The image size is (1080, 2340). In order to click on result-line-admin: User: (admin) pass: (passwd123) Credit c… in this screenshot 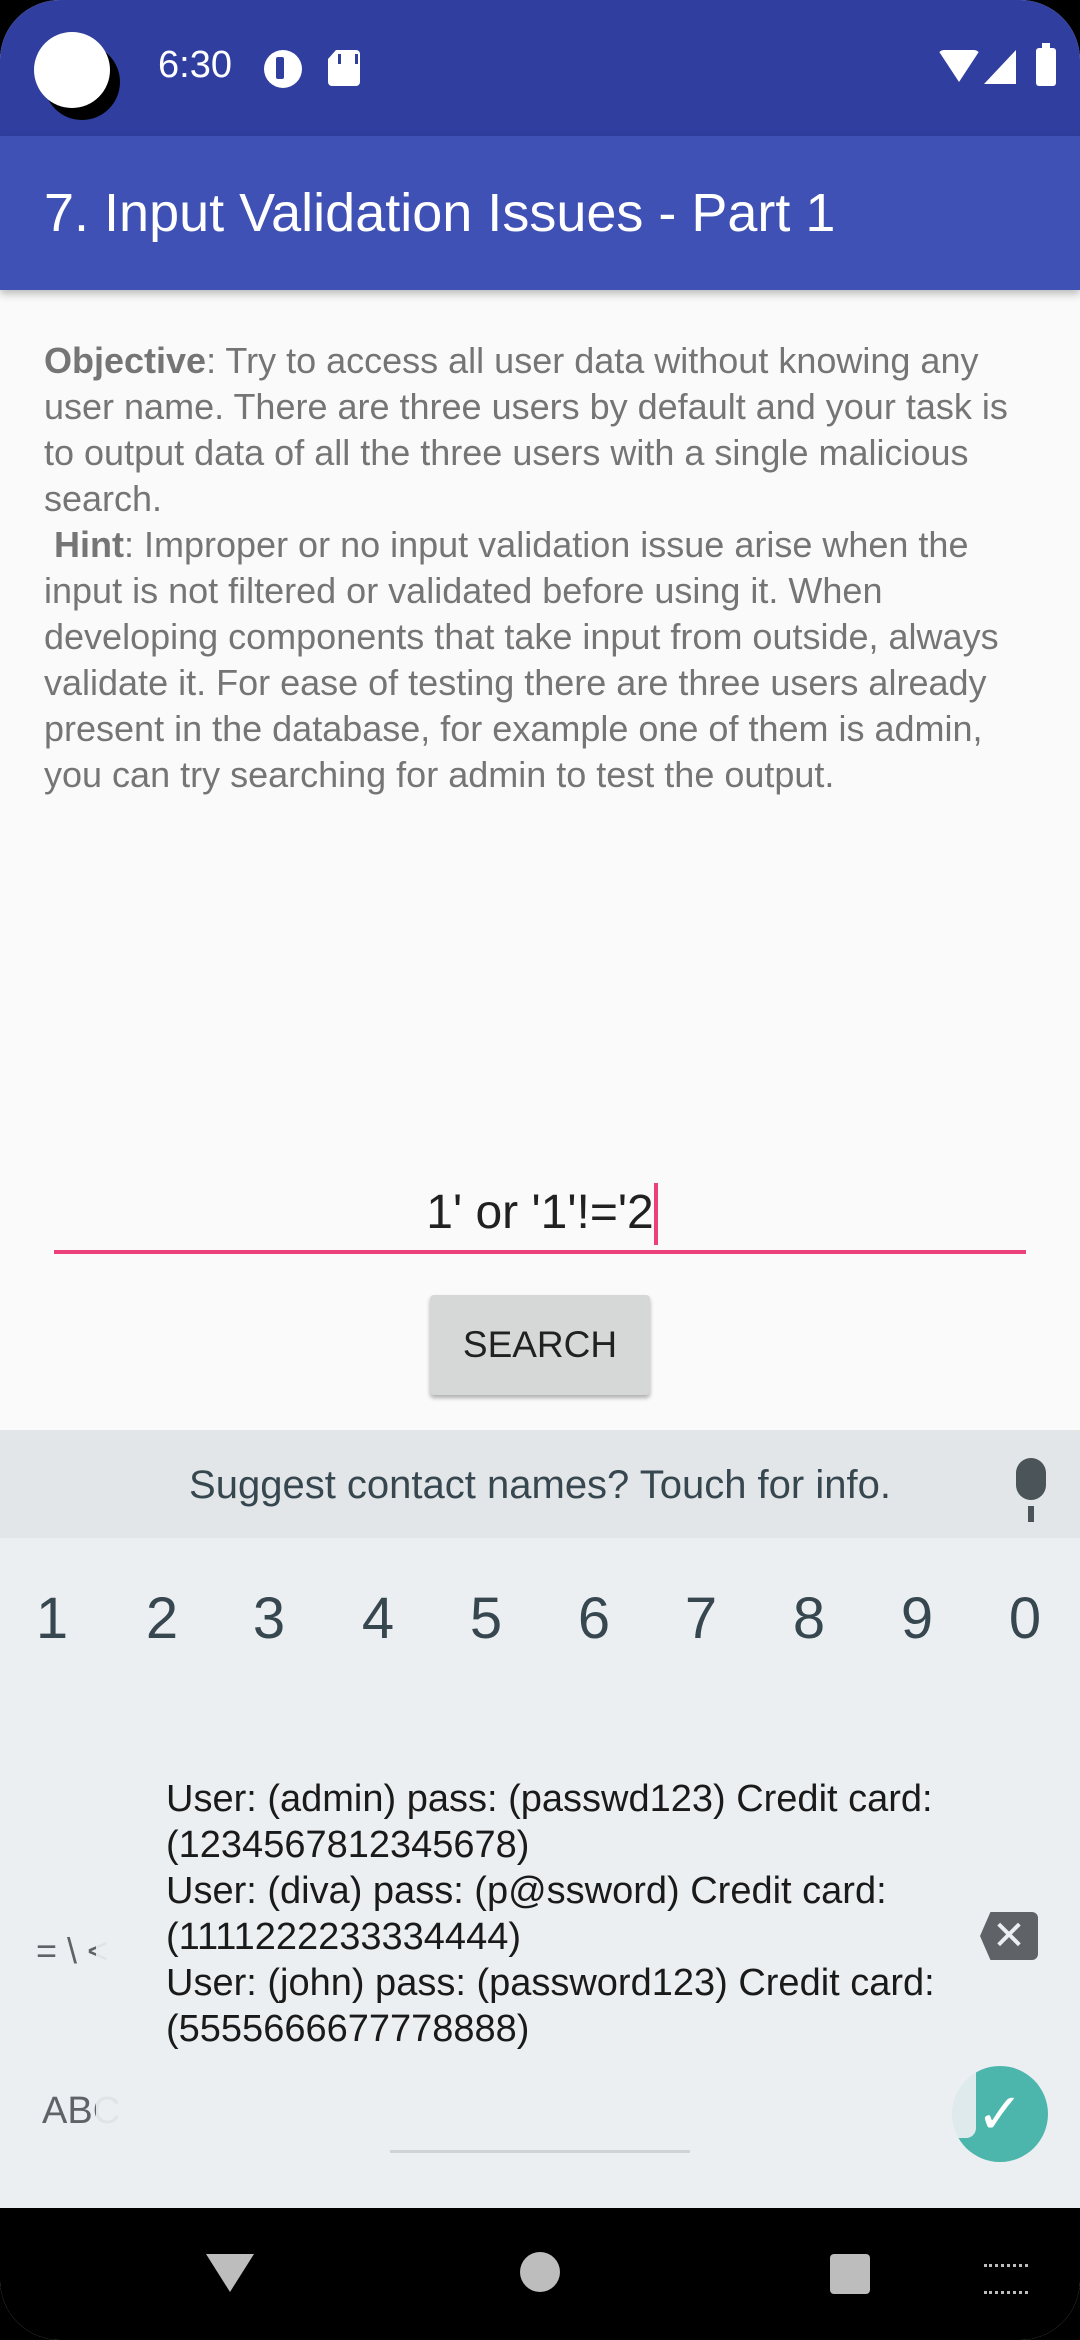, I will do `click(549, 1822)`.